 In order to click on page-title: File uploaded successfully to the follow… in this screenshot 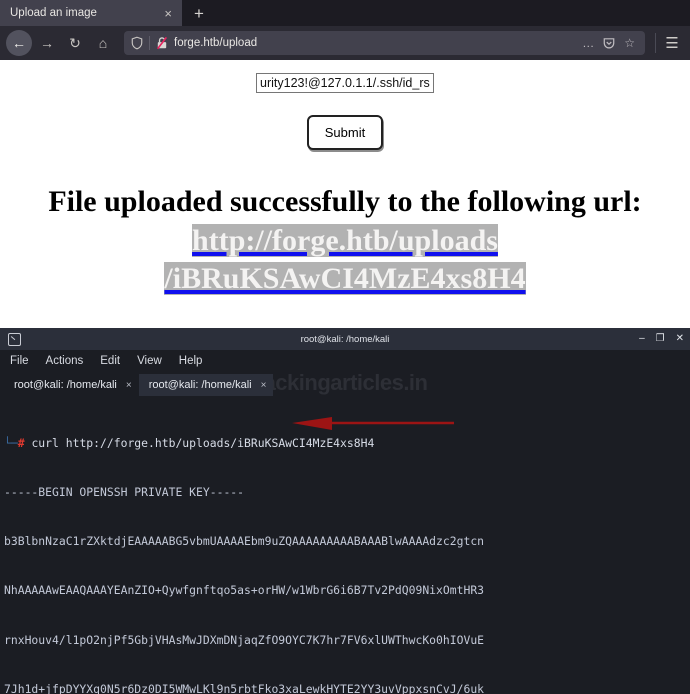, I will do `click(345, 201)`.